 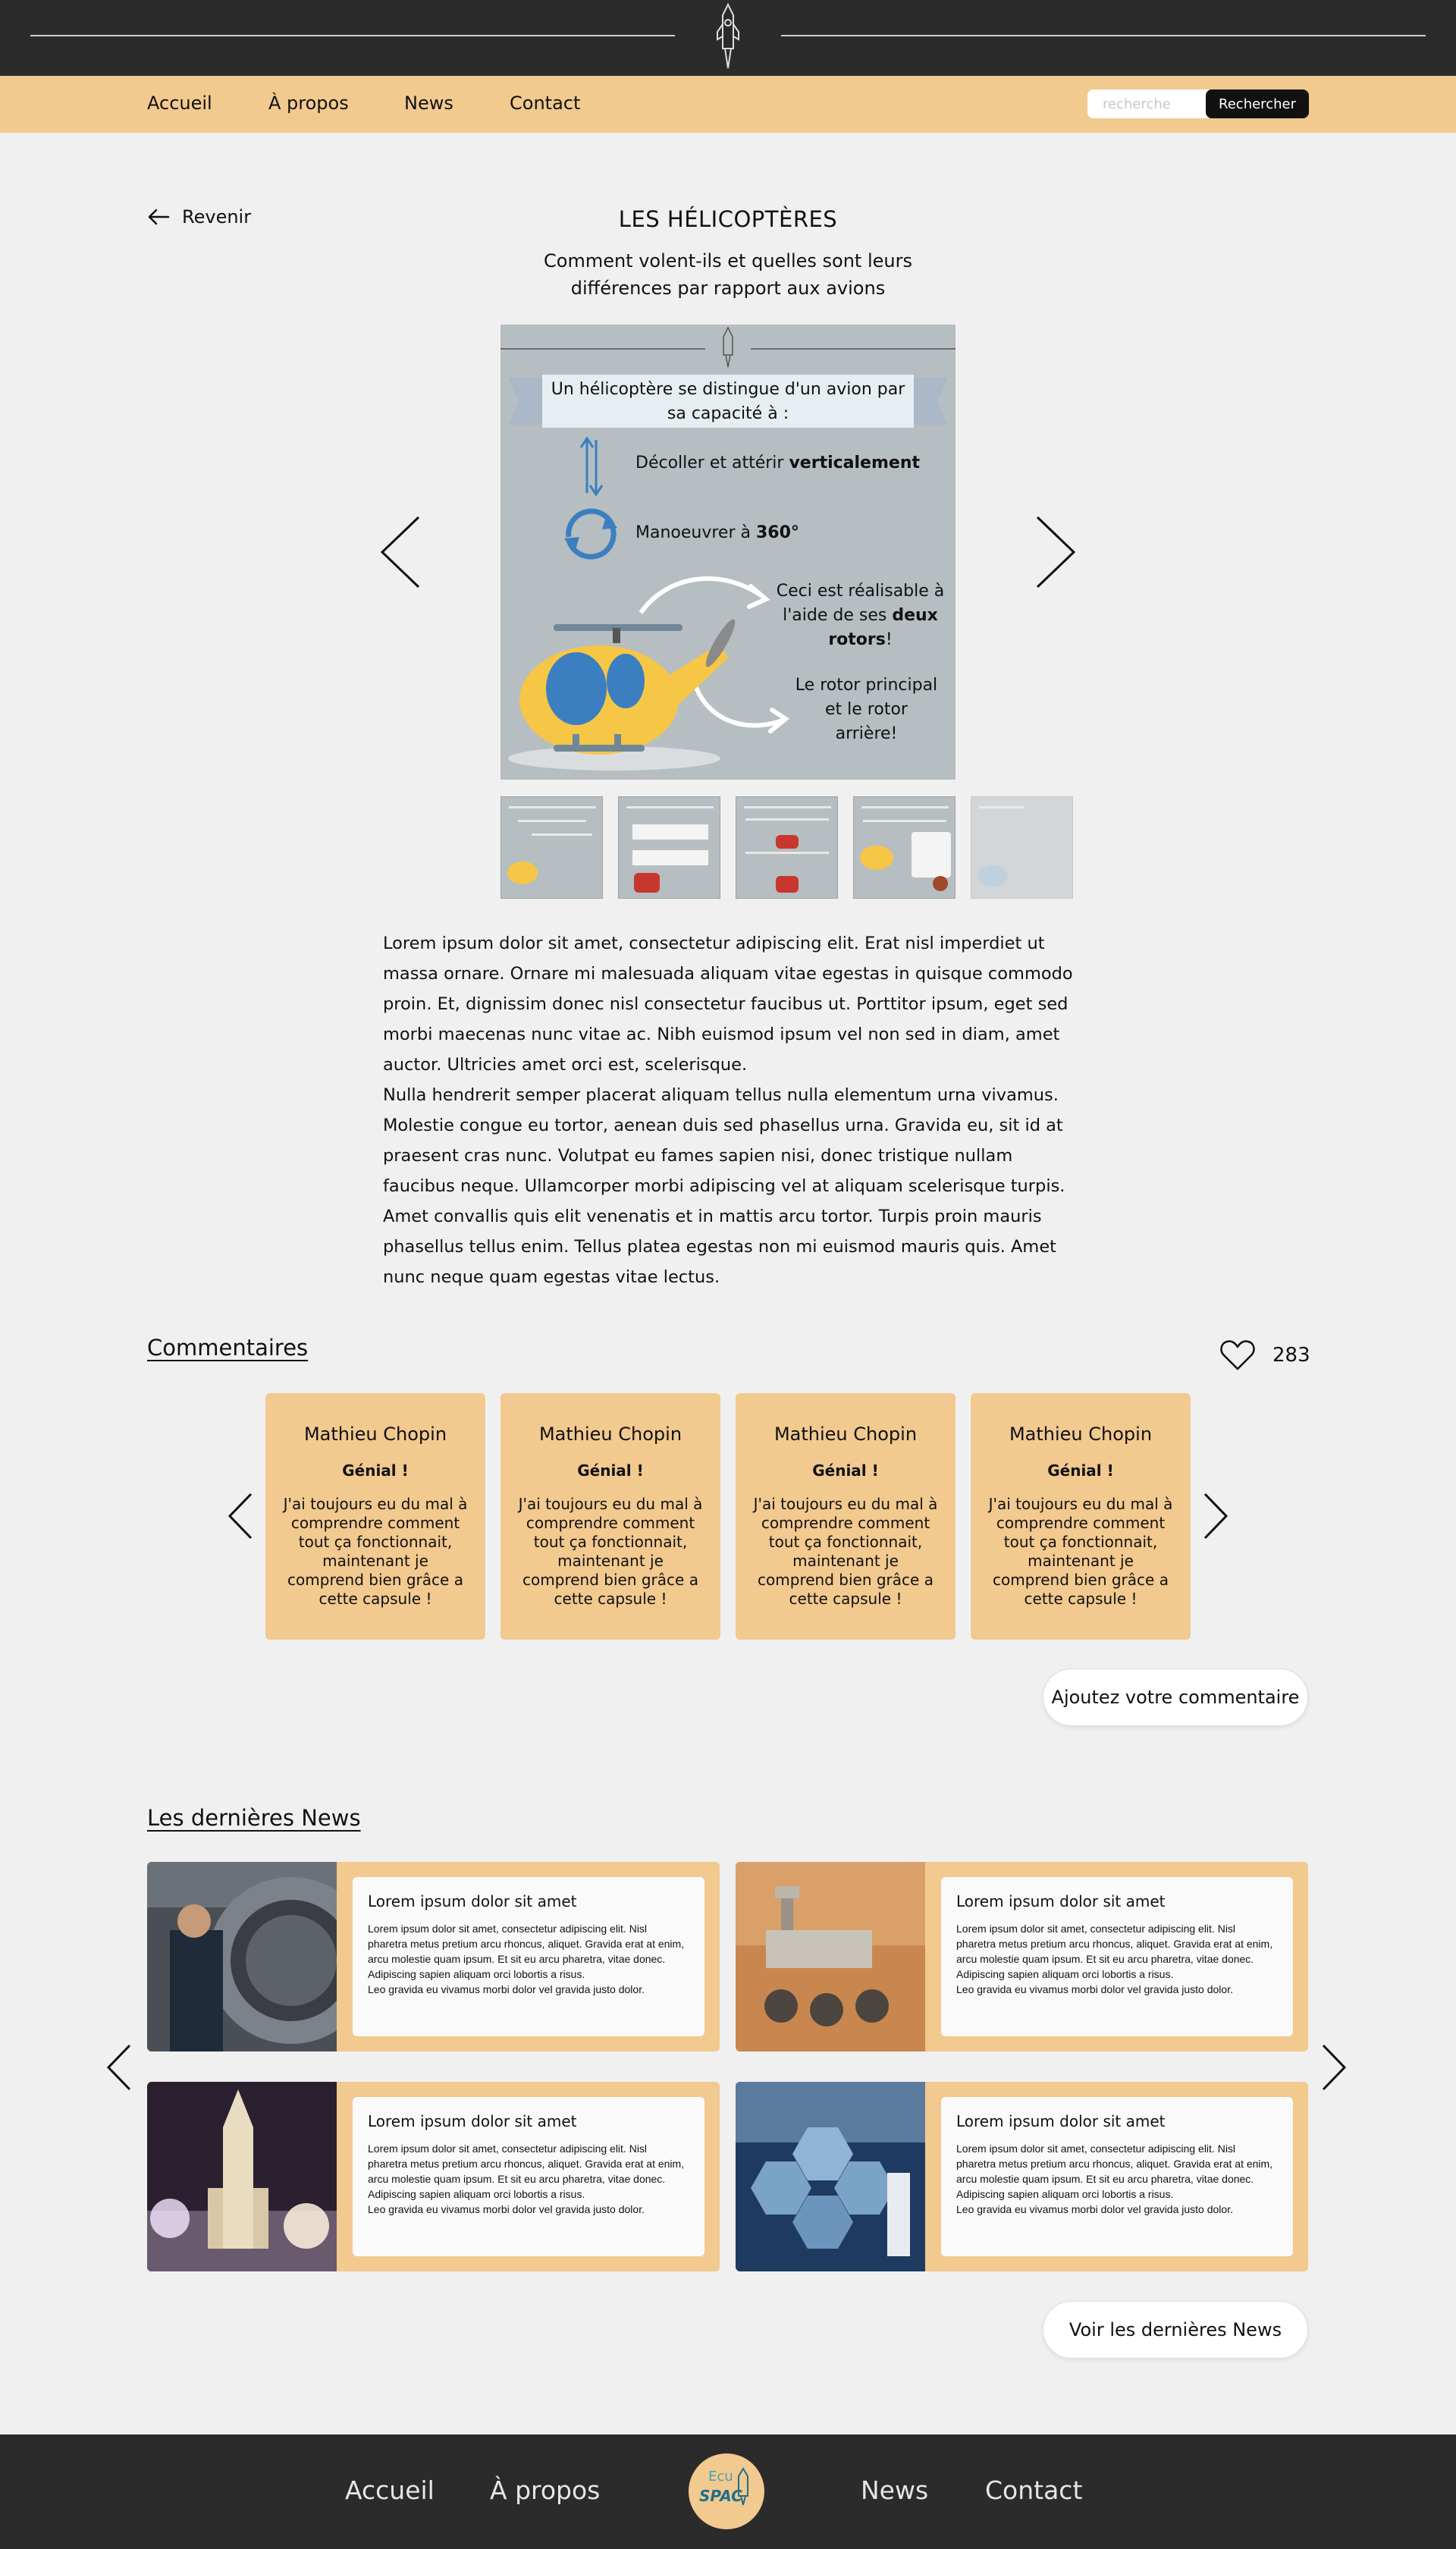 I want to click on heart-icon, so click(x=1237, y=1355).